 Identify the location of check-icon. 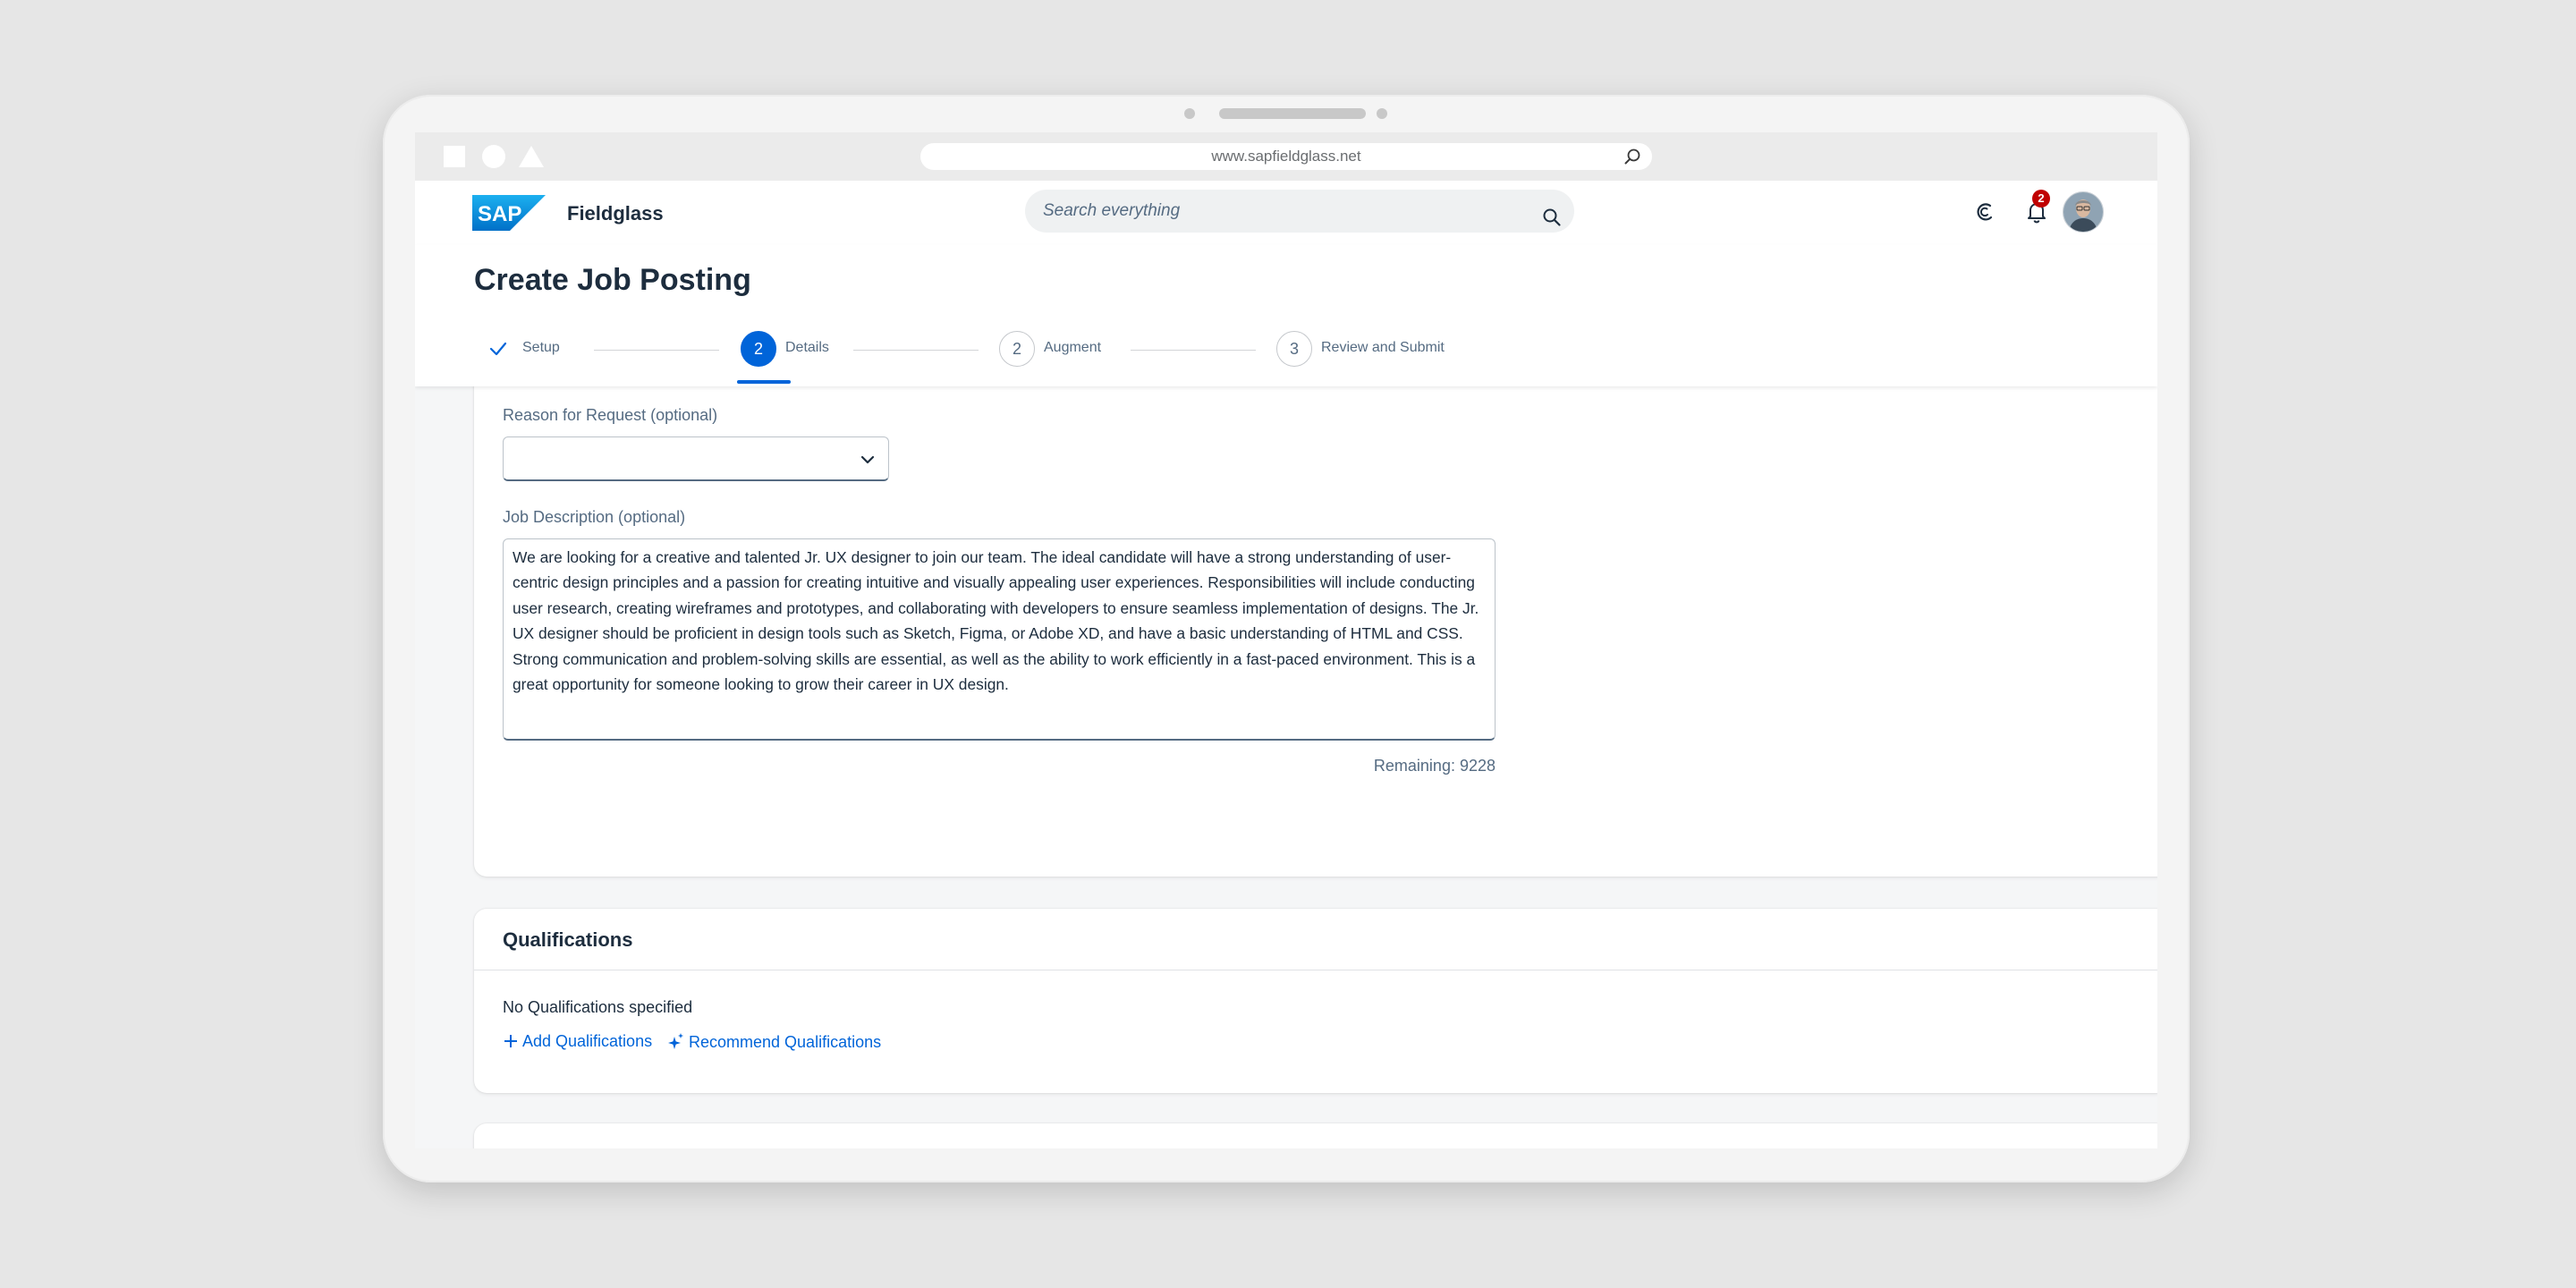
(498, 351).